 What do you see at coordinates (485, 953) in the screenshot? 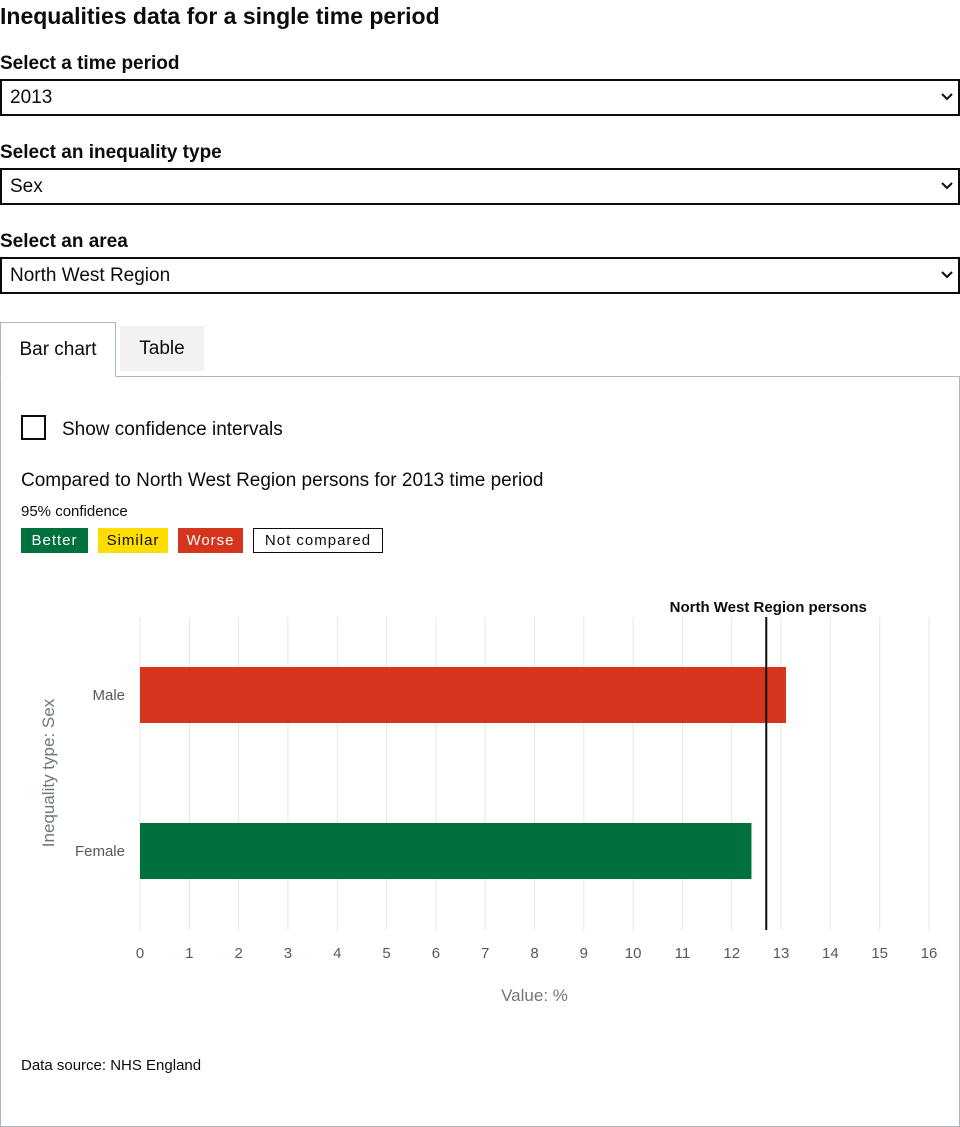
I see `x-tick-label: 7` at bounding box center [485, 953].